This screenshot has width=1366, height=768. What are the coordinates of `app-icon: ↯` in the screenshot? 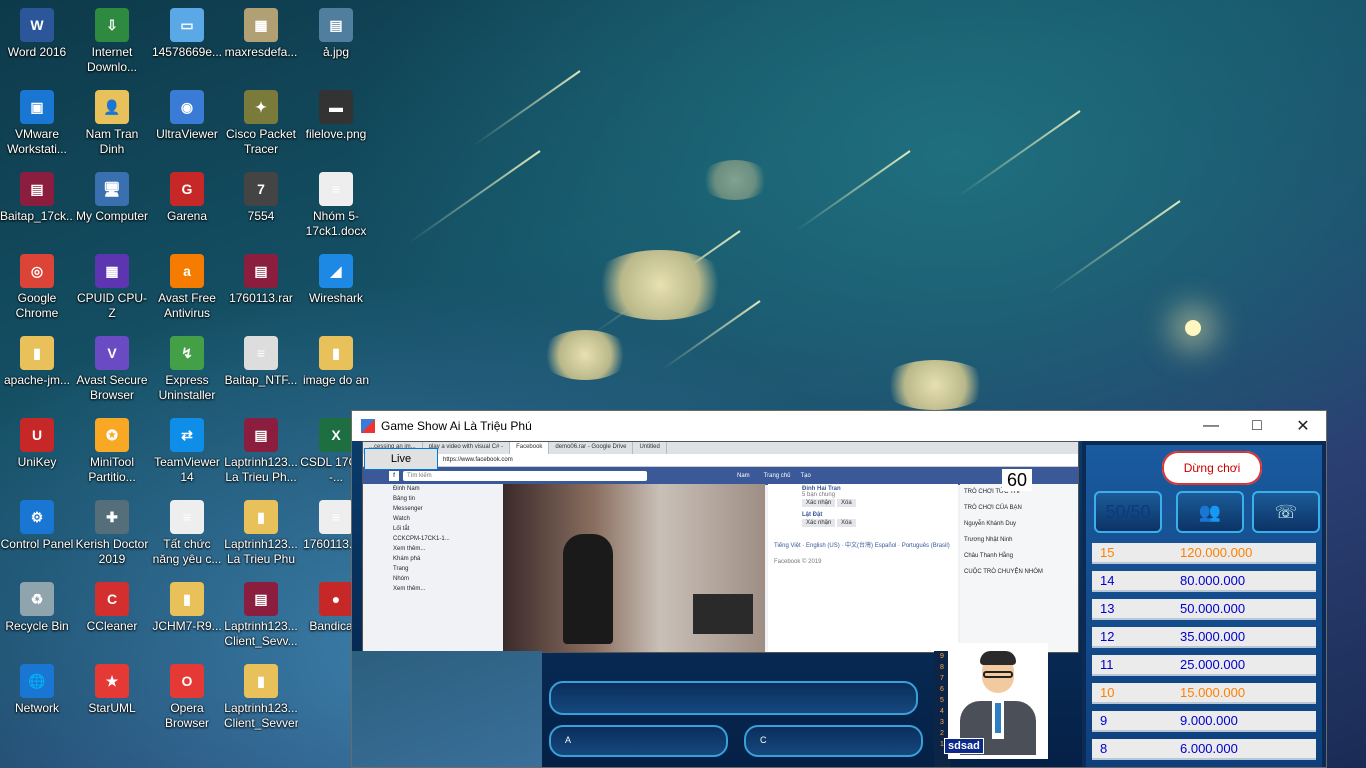 It's located at (187, 353).